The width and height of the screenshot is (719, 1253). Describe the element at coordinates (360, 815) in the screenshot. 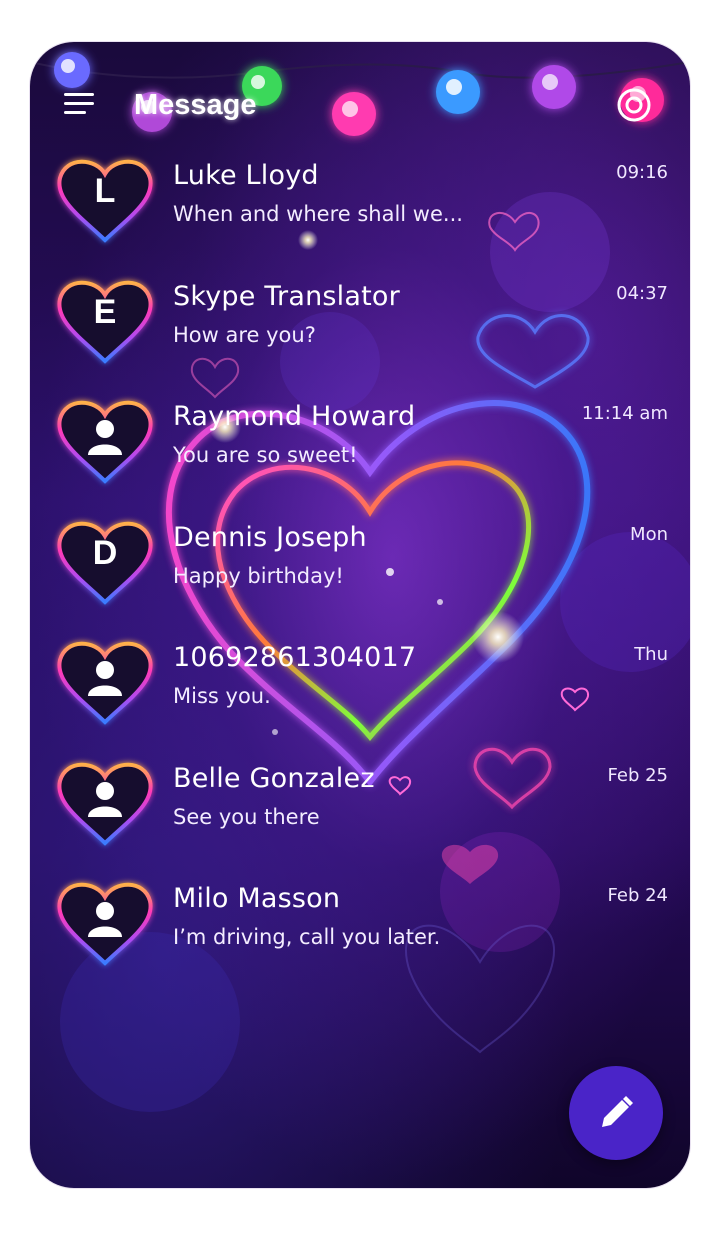

I see `conversation-row: Belle Gonzalez See you there Feb 25` at that location.